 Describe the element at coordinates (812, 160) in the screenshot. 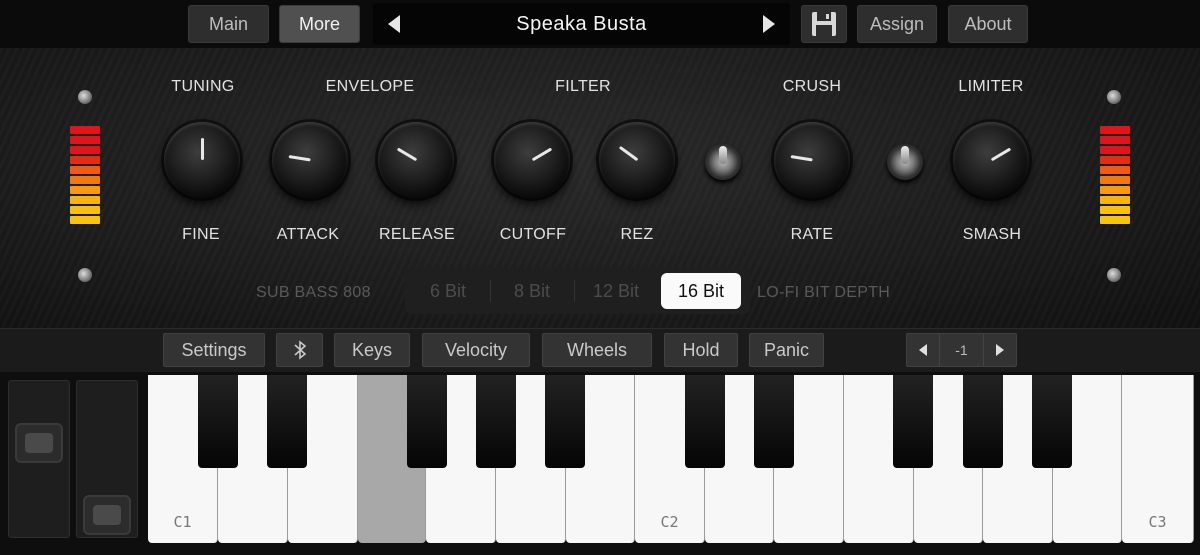

I see `rate-knob` at that location.